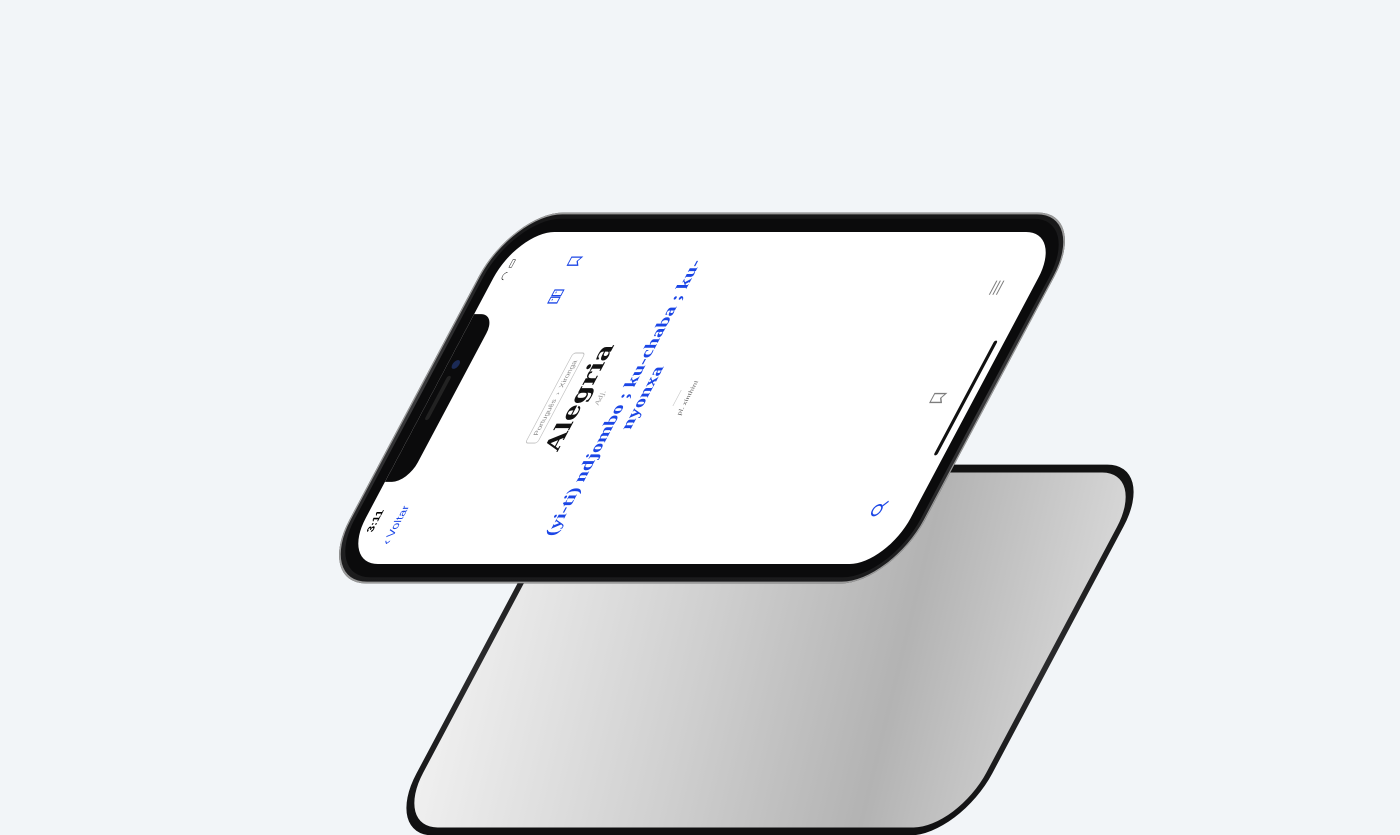 The width and height of the screenshot is (1400, 835). What do you see at coordinates (387, 542) in the screenshot?
I see `chevron-left-icon: ‹` at bounding box center [387, 542].